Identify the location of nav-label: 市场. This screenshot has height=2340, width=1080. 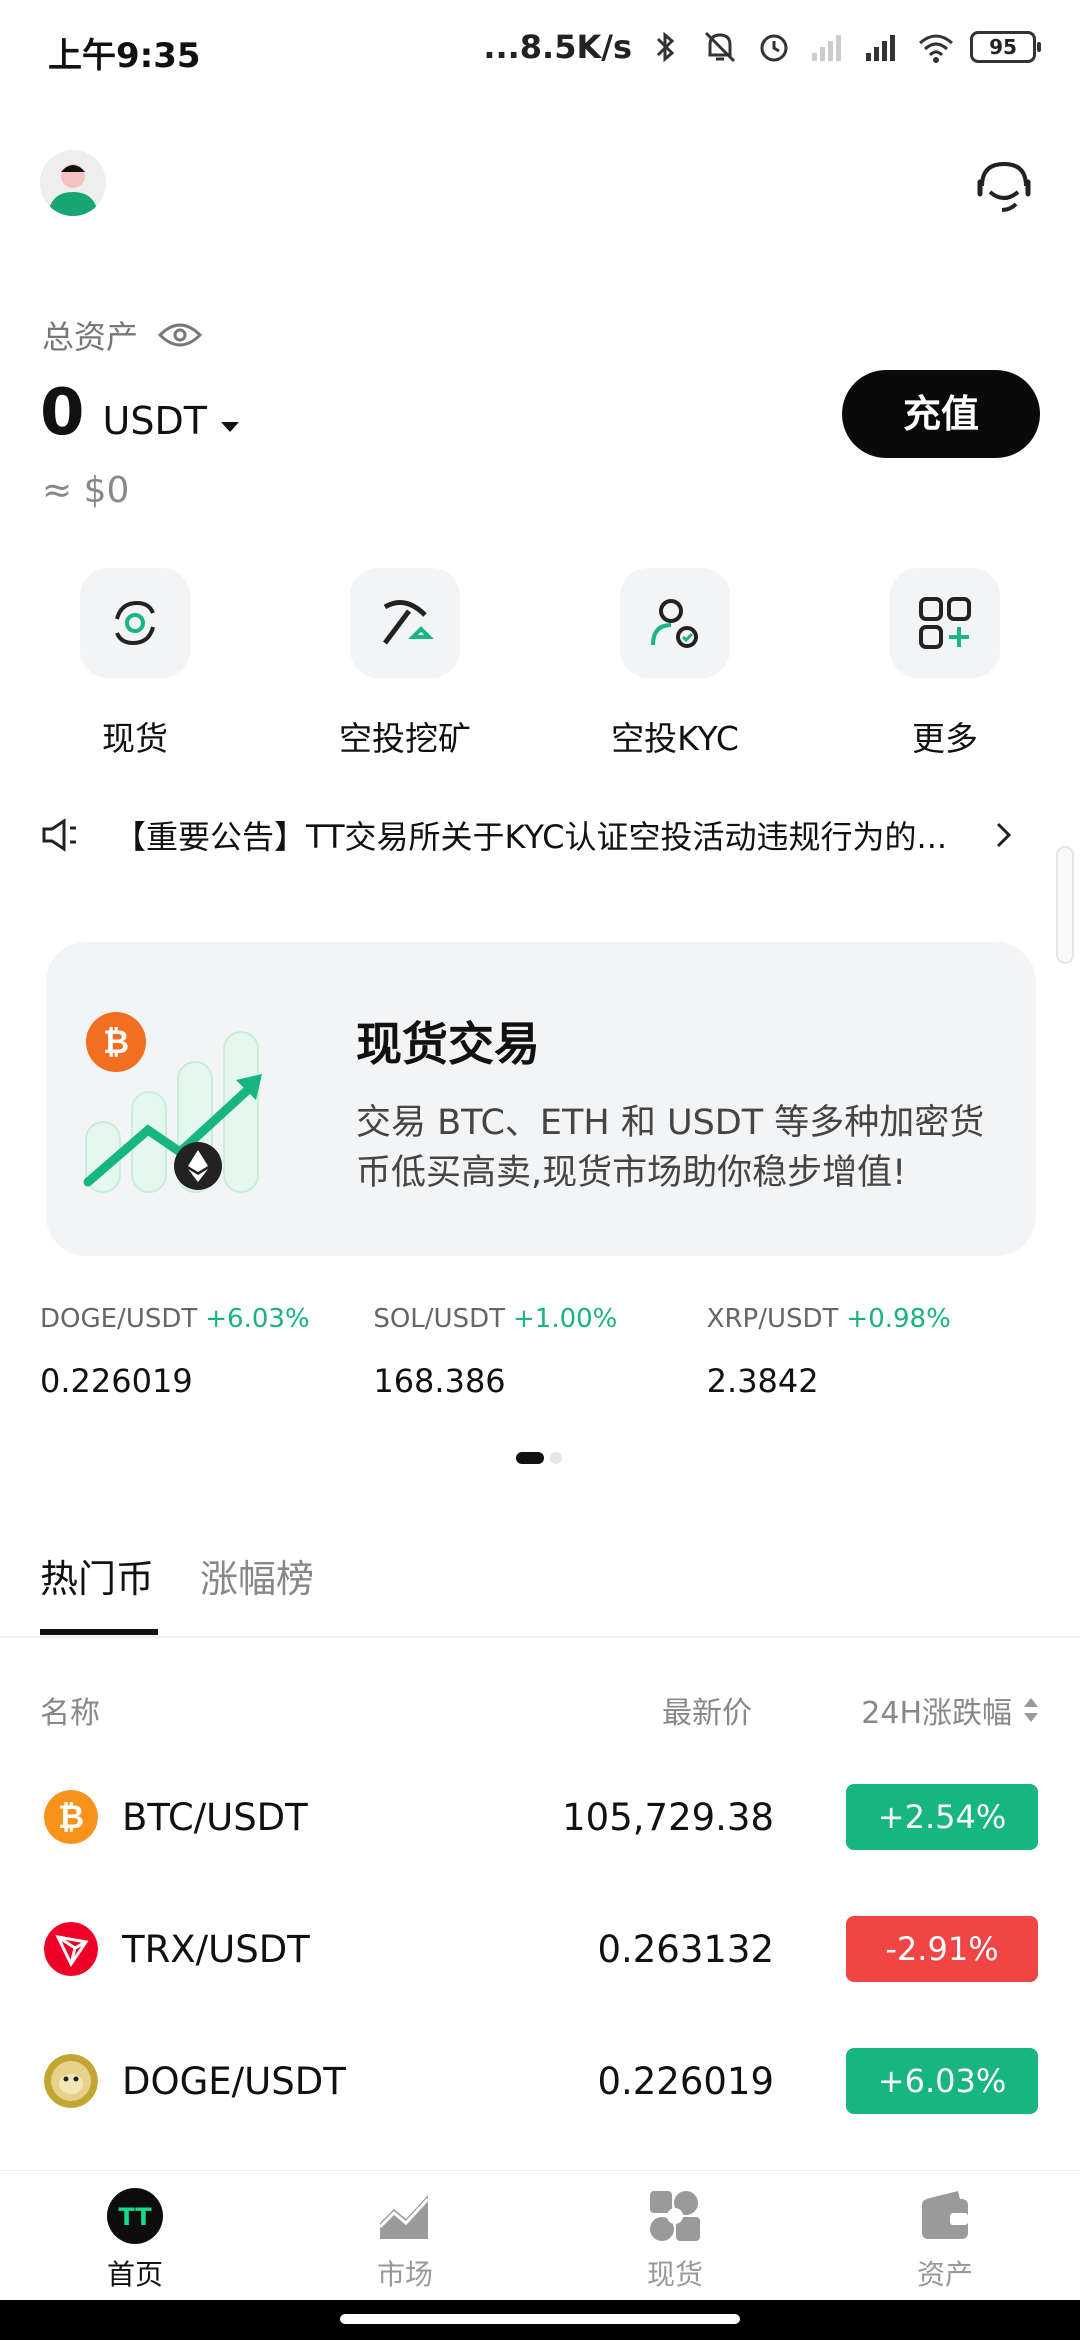
(404, 2274).